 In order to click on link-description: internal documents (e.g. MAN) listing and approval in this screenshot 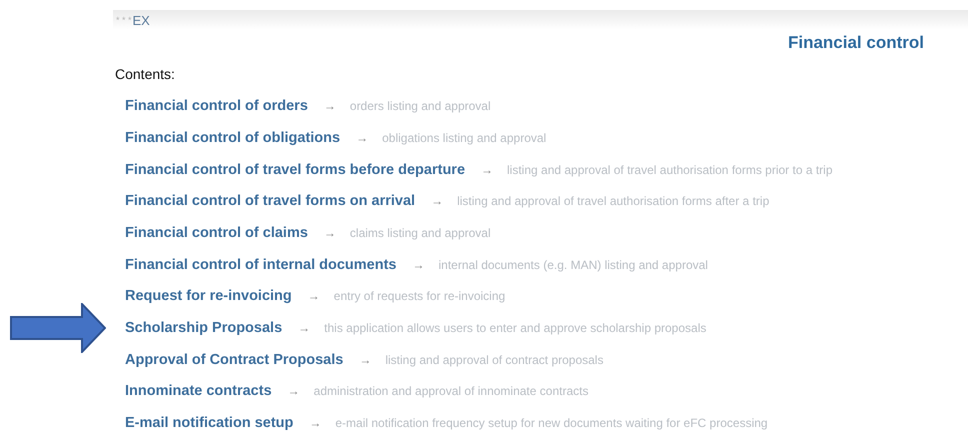, I will do `click(573, 265)`.